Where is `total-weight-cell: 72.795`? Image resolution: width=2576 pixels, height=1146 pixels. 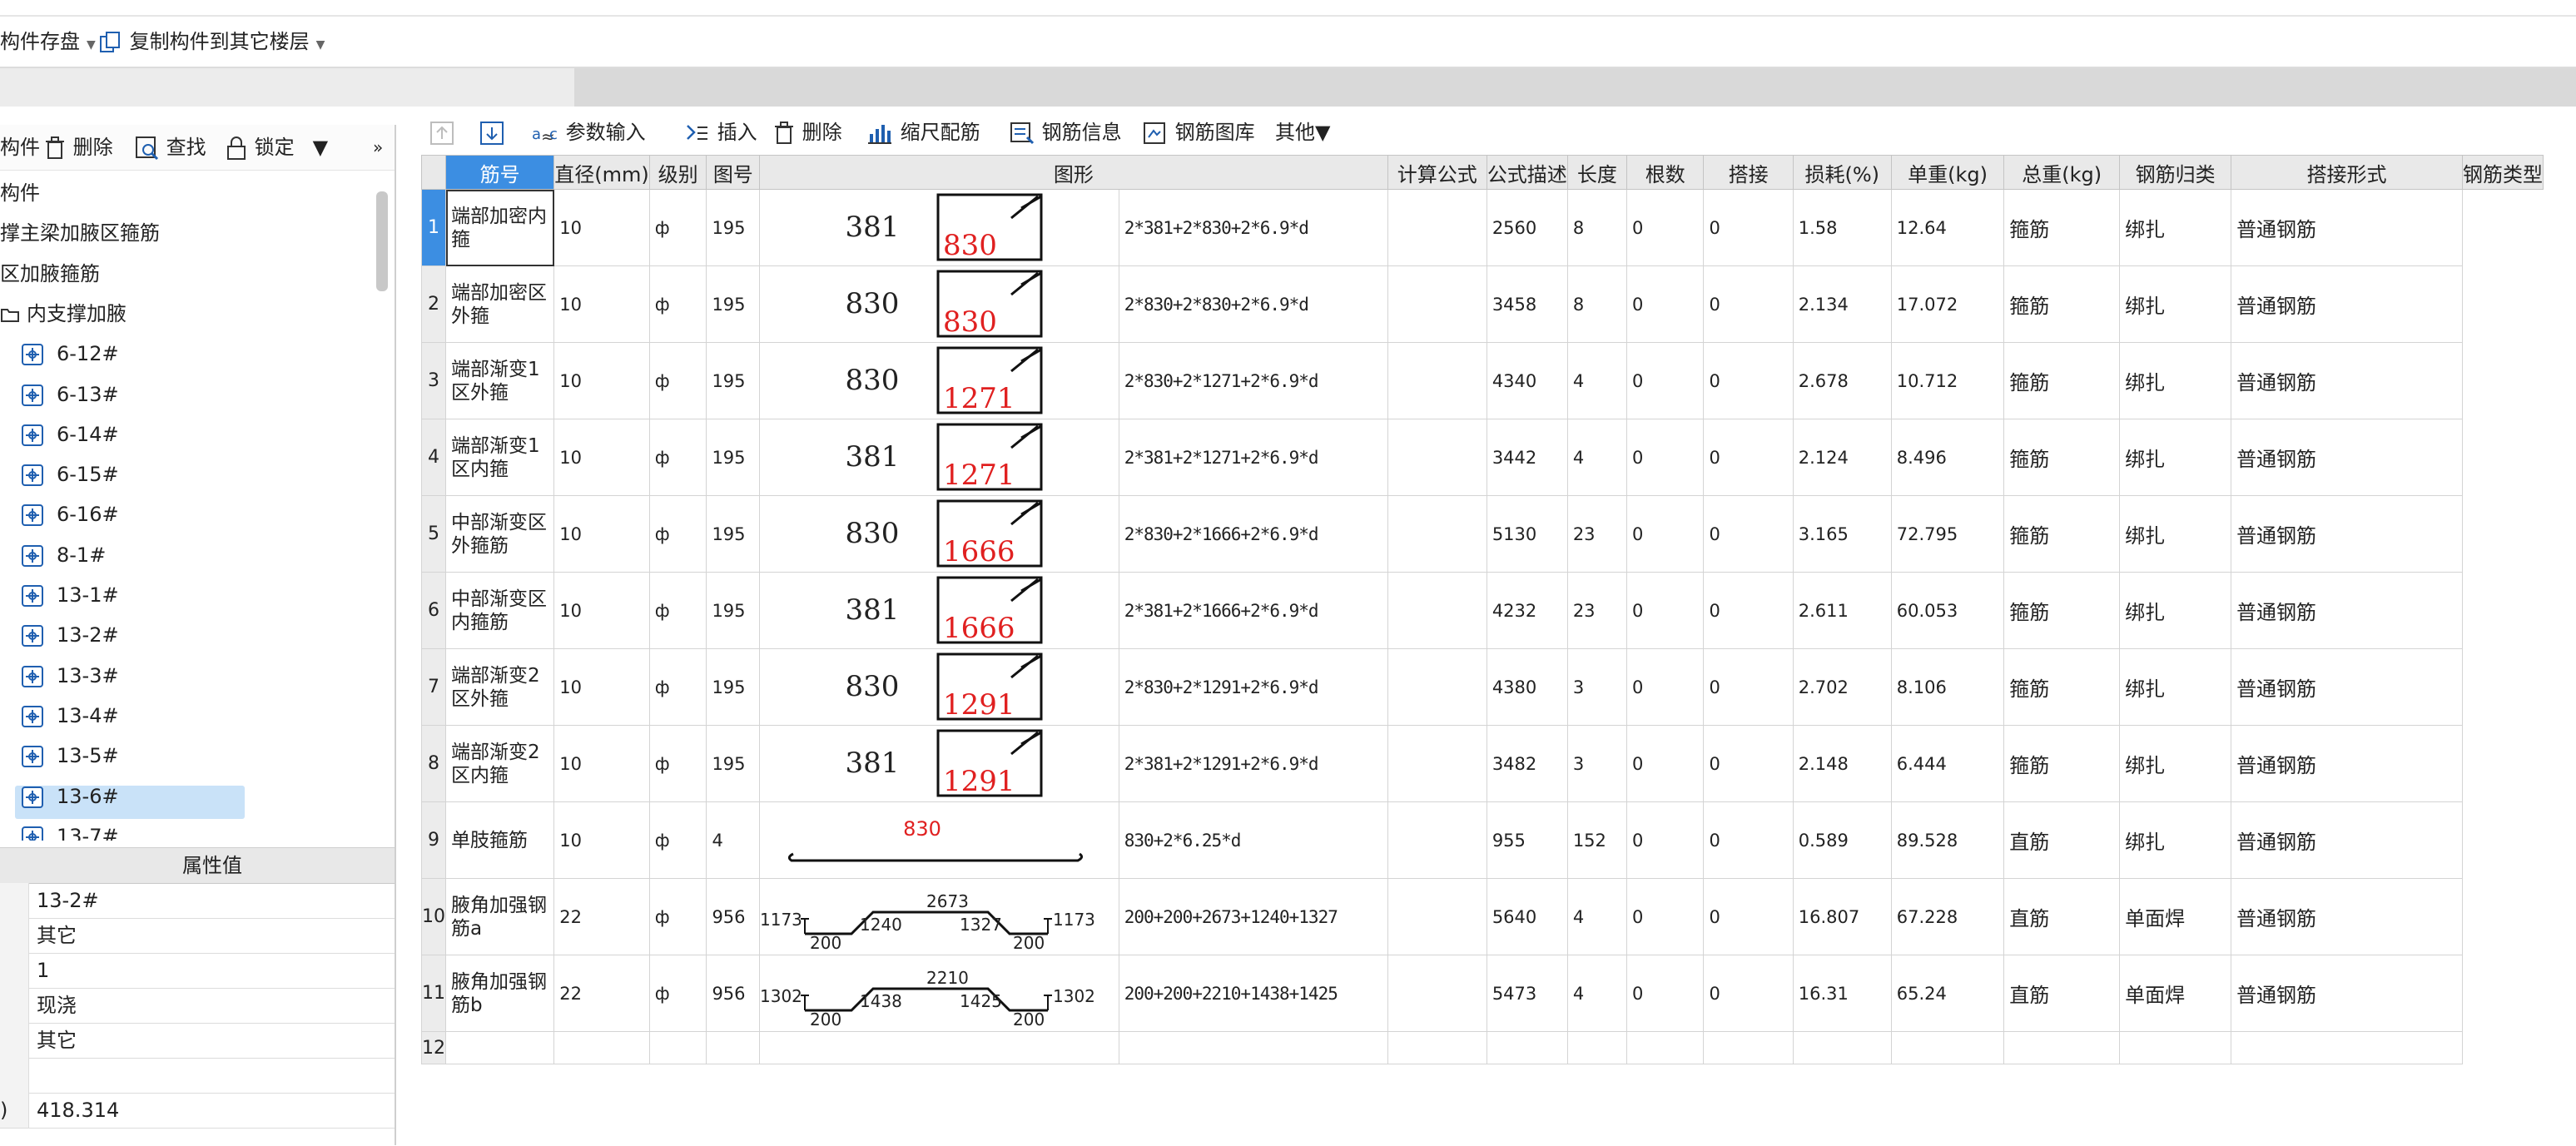 total-weight-cell: 72.795 is located at coordinates (1947, 534).